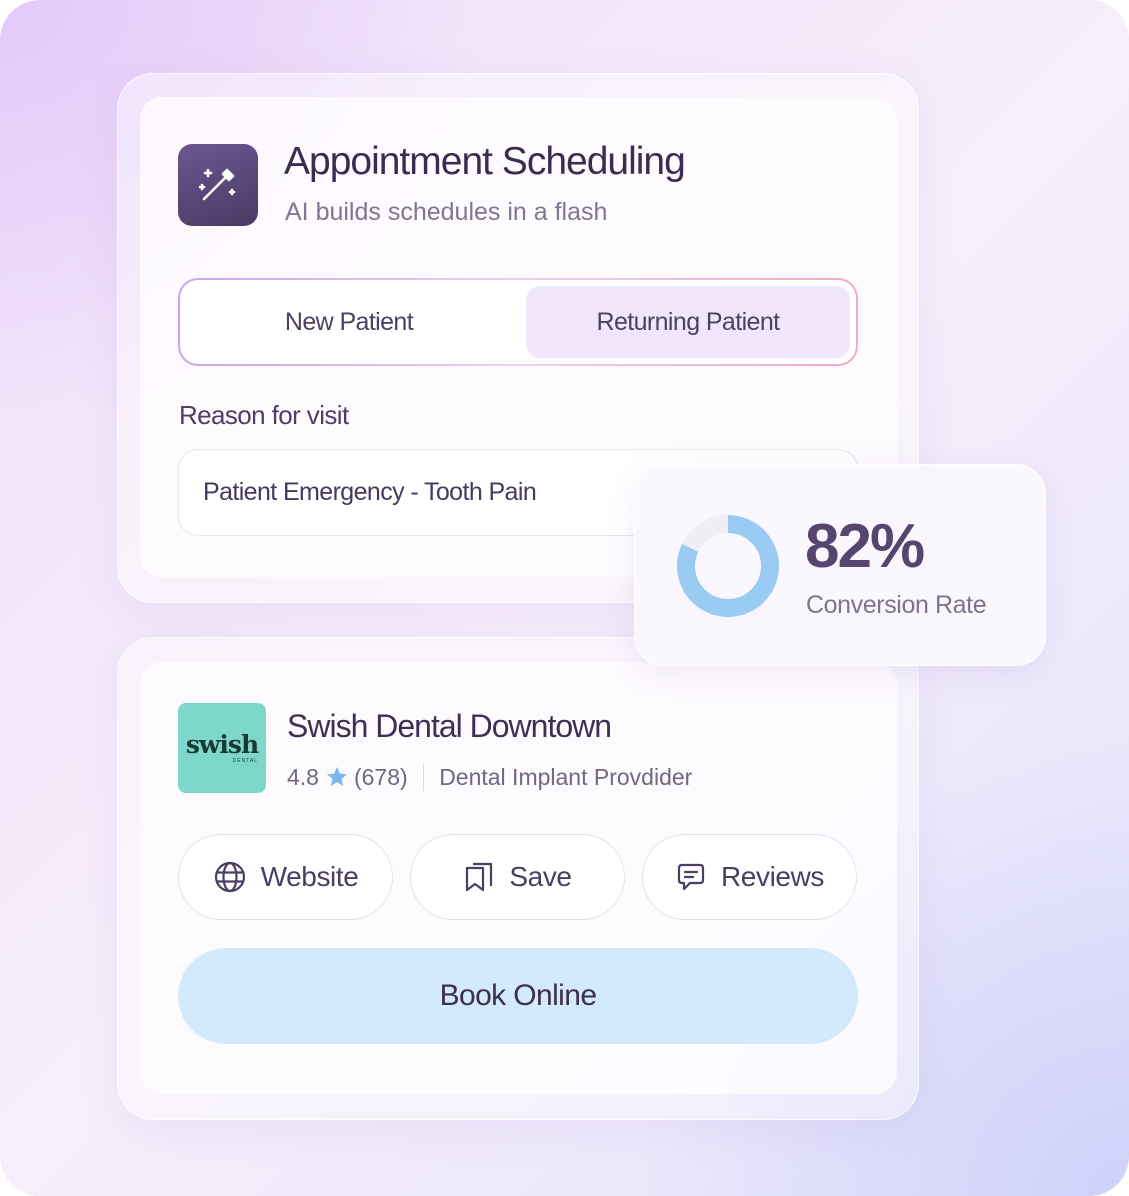 This screenshot has width=1129, height=1196. What do you see at coordinates (518, 996) in the screenshot?
I see `book-online-button: Book Online` at bounding box center [518, 996].